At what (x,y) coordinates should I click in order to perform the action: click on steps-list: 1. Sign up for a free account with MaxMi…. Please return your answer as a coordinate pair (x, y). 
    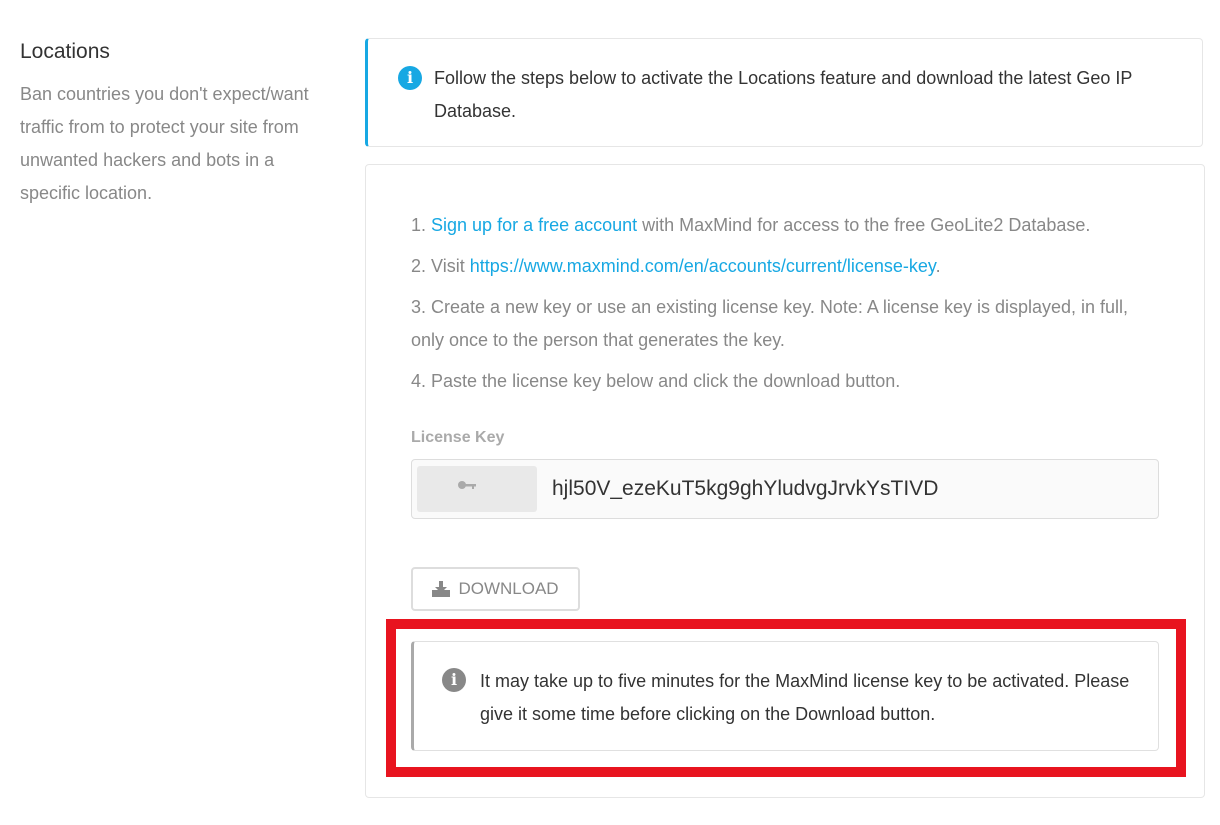
    Looking at the image, I should click on (786, 307).